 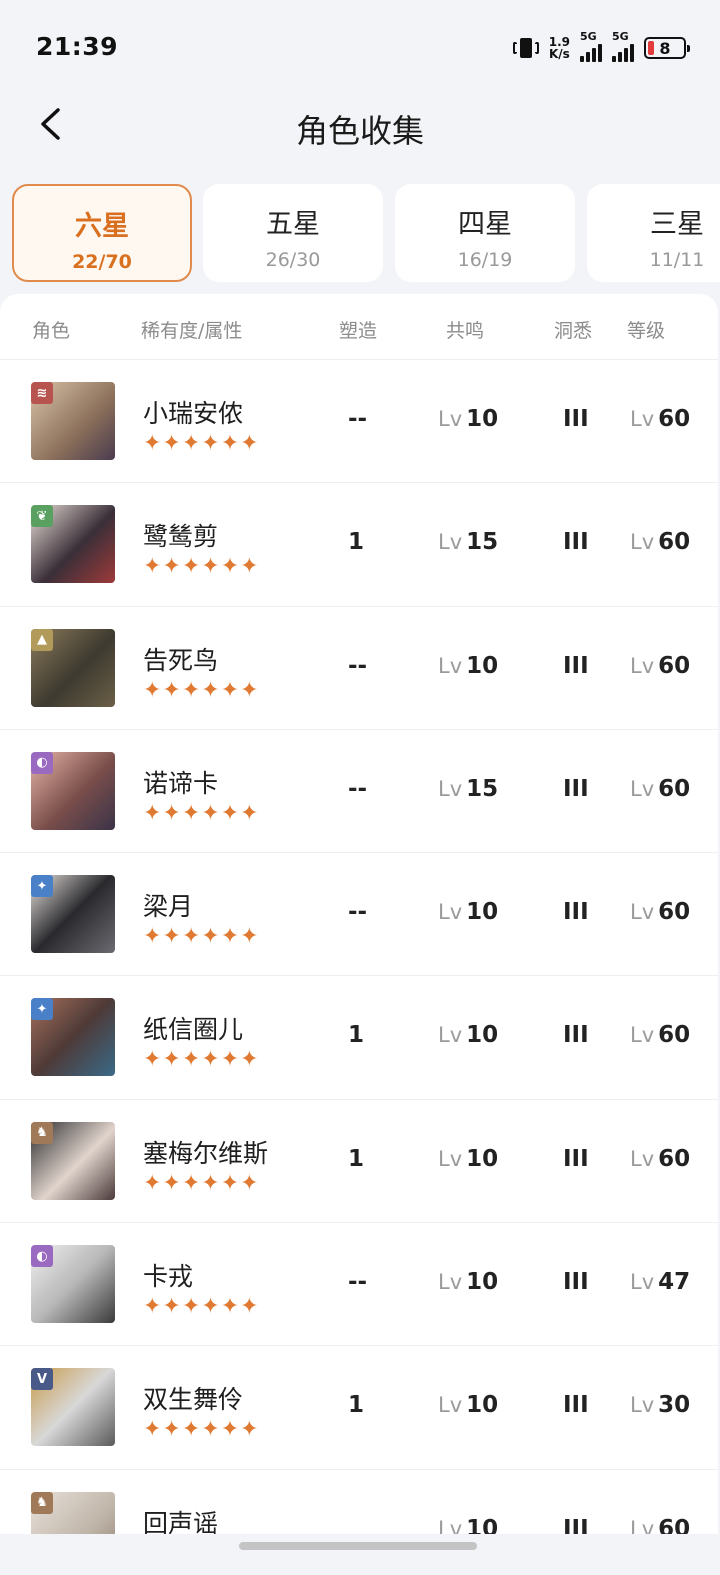 I want to click on chevron-icon: V, so click(x=42, y=1379).